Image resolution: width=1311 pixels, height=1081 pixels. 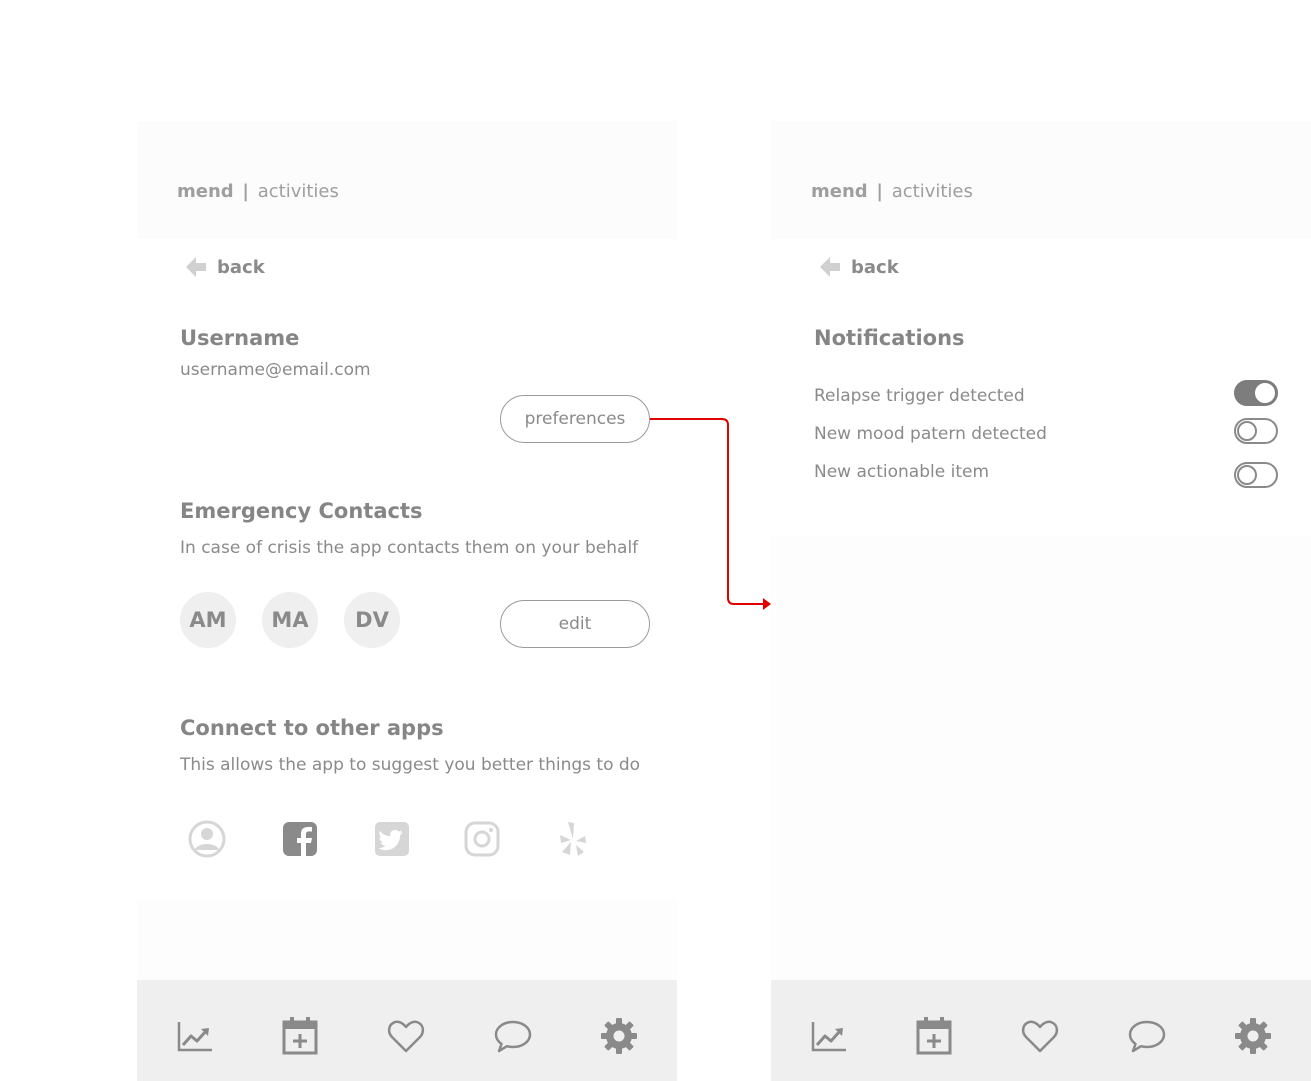 I want to click on toggle-actionable-item, so click(x=1256, y=475).